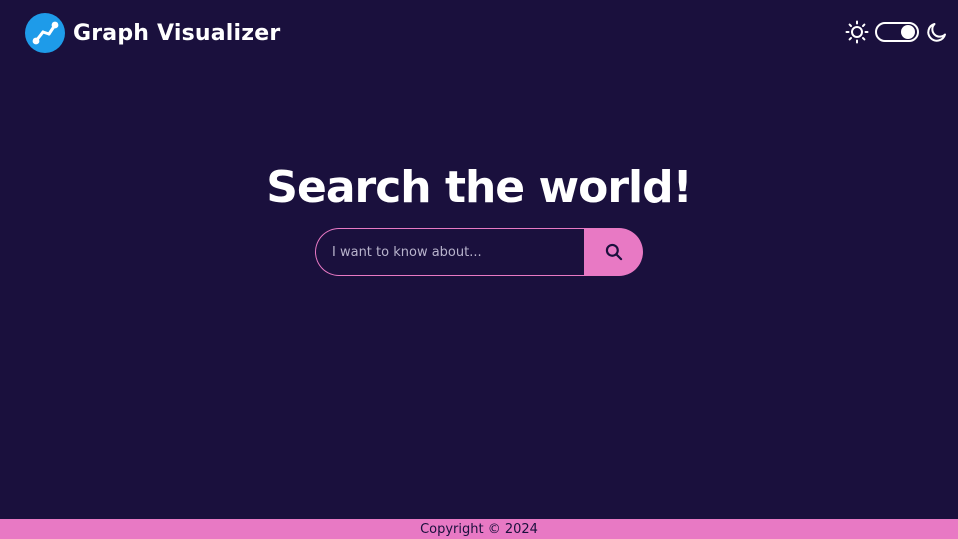 The width and height of the screenshot is (958, 539). I want to click on theme-switch, so click(897, 32).